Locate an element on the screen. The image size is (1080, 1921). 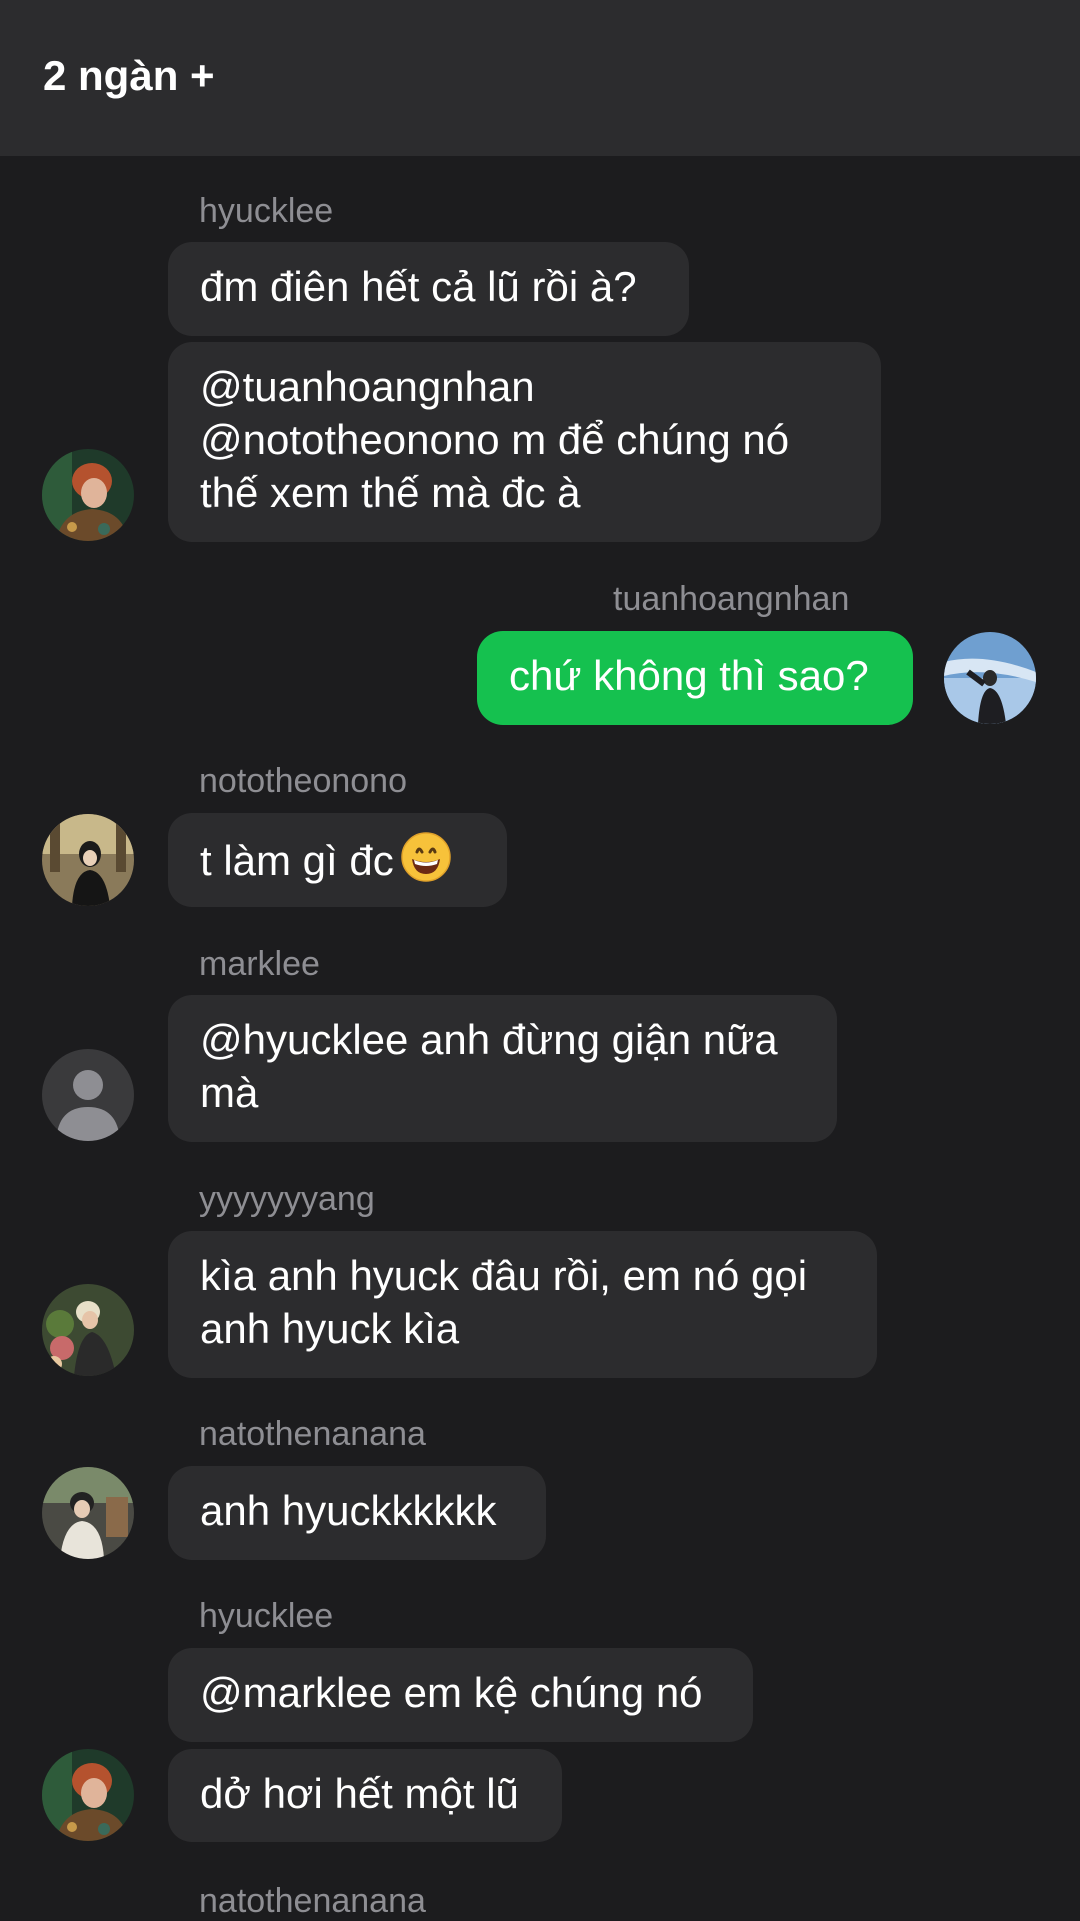
chat-header: 2 ngàn + is located at coordinates (540, 78).